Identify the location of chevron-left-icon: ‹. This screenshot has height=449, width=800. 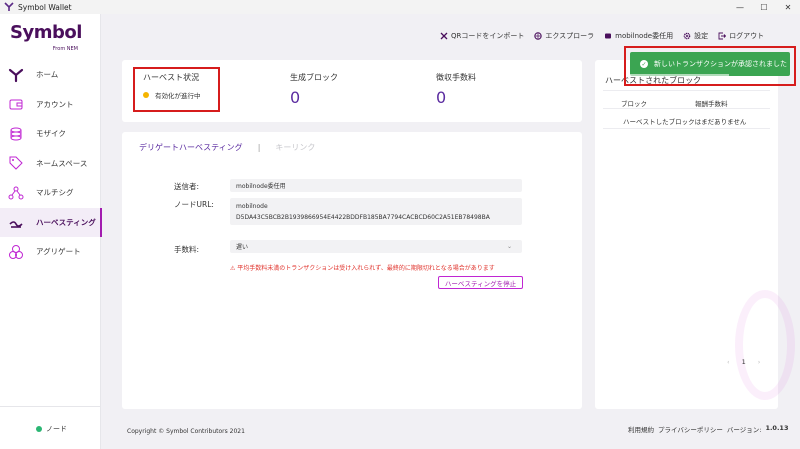
(728, 362).